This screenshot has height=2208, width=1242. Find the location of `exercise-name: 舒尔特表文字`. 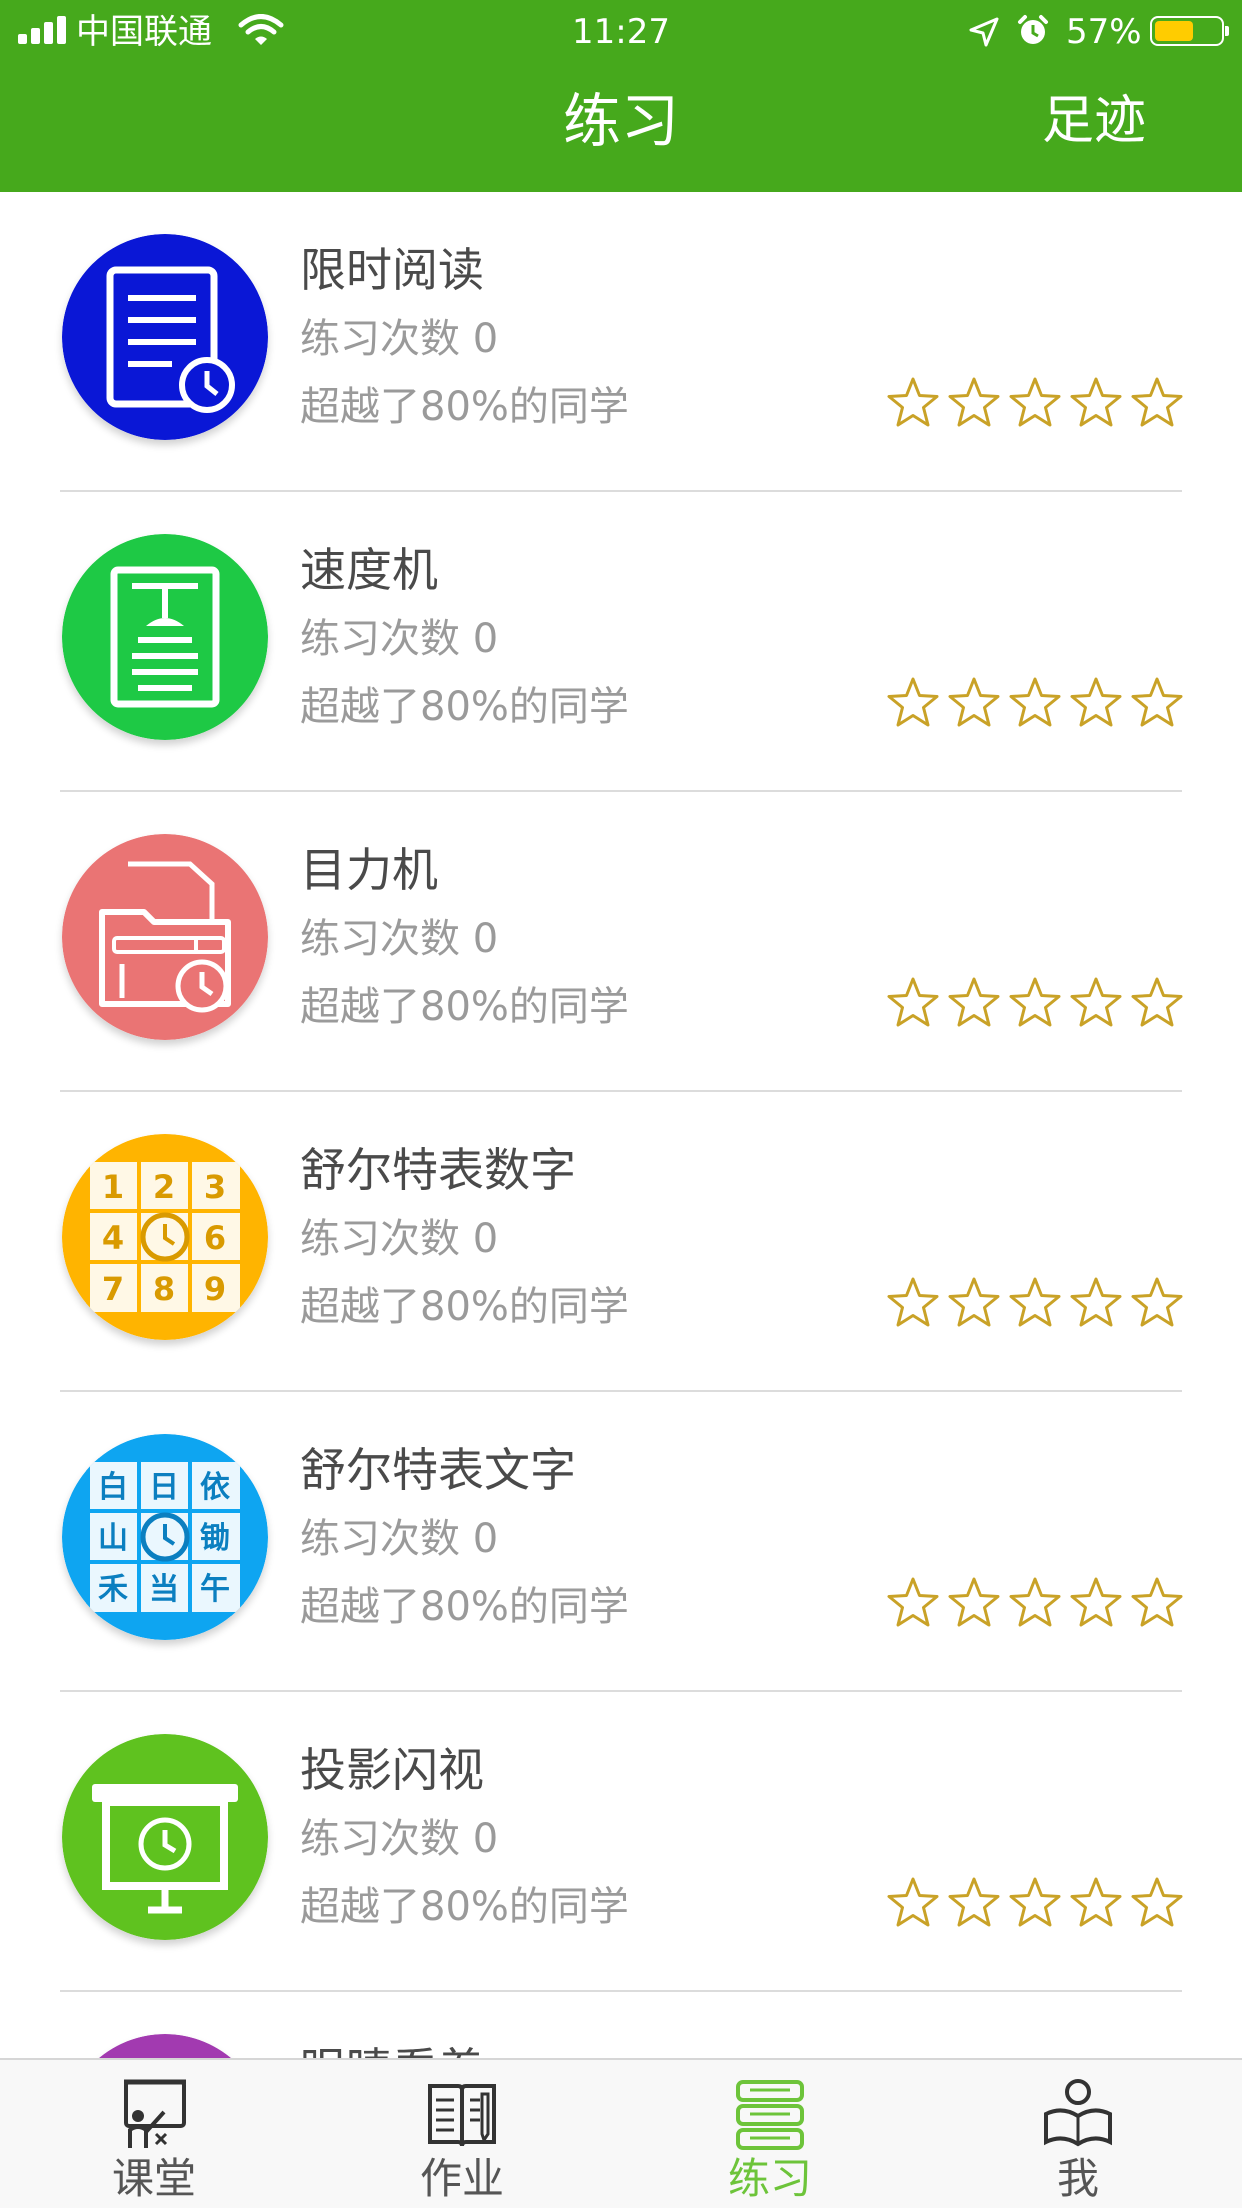

exercise-name: 舒尔特表文字 is located at coordinates (438, 1470).